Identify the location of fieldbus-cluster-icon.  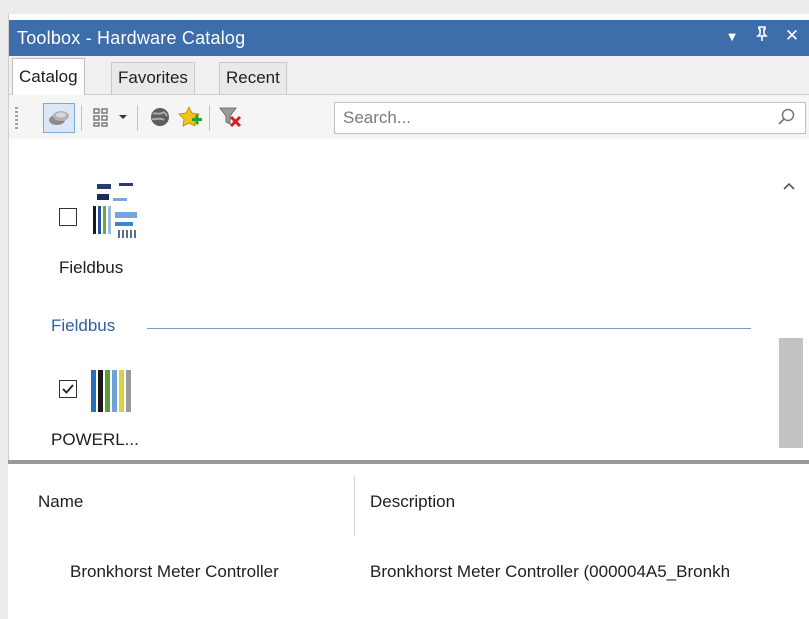
(115, 210).